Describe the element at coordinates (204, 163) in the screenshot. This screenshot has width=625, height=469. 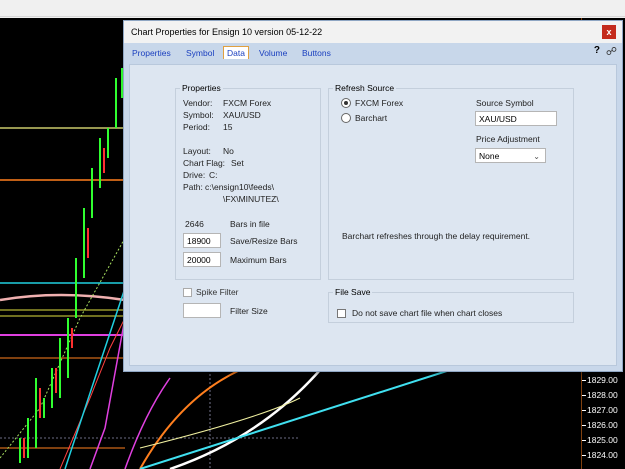
I see `chart-flag-label: Chart Flag:` at that location.